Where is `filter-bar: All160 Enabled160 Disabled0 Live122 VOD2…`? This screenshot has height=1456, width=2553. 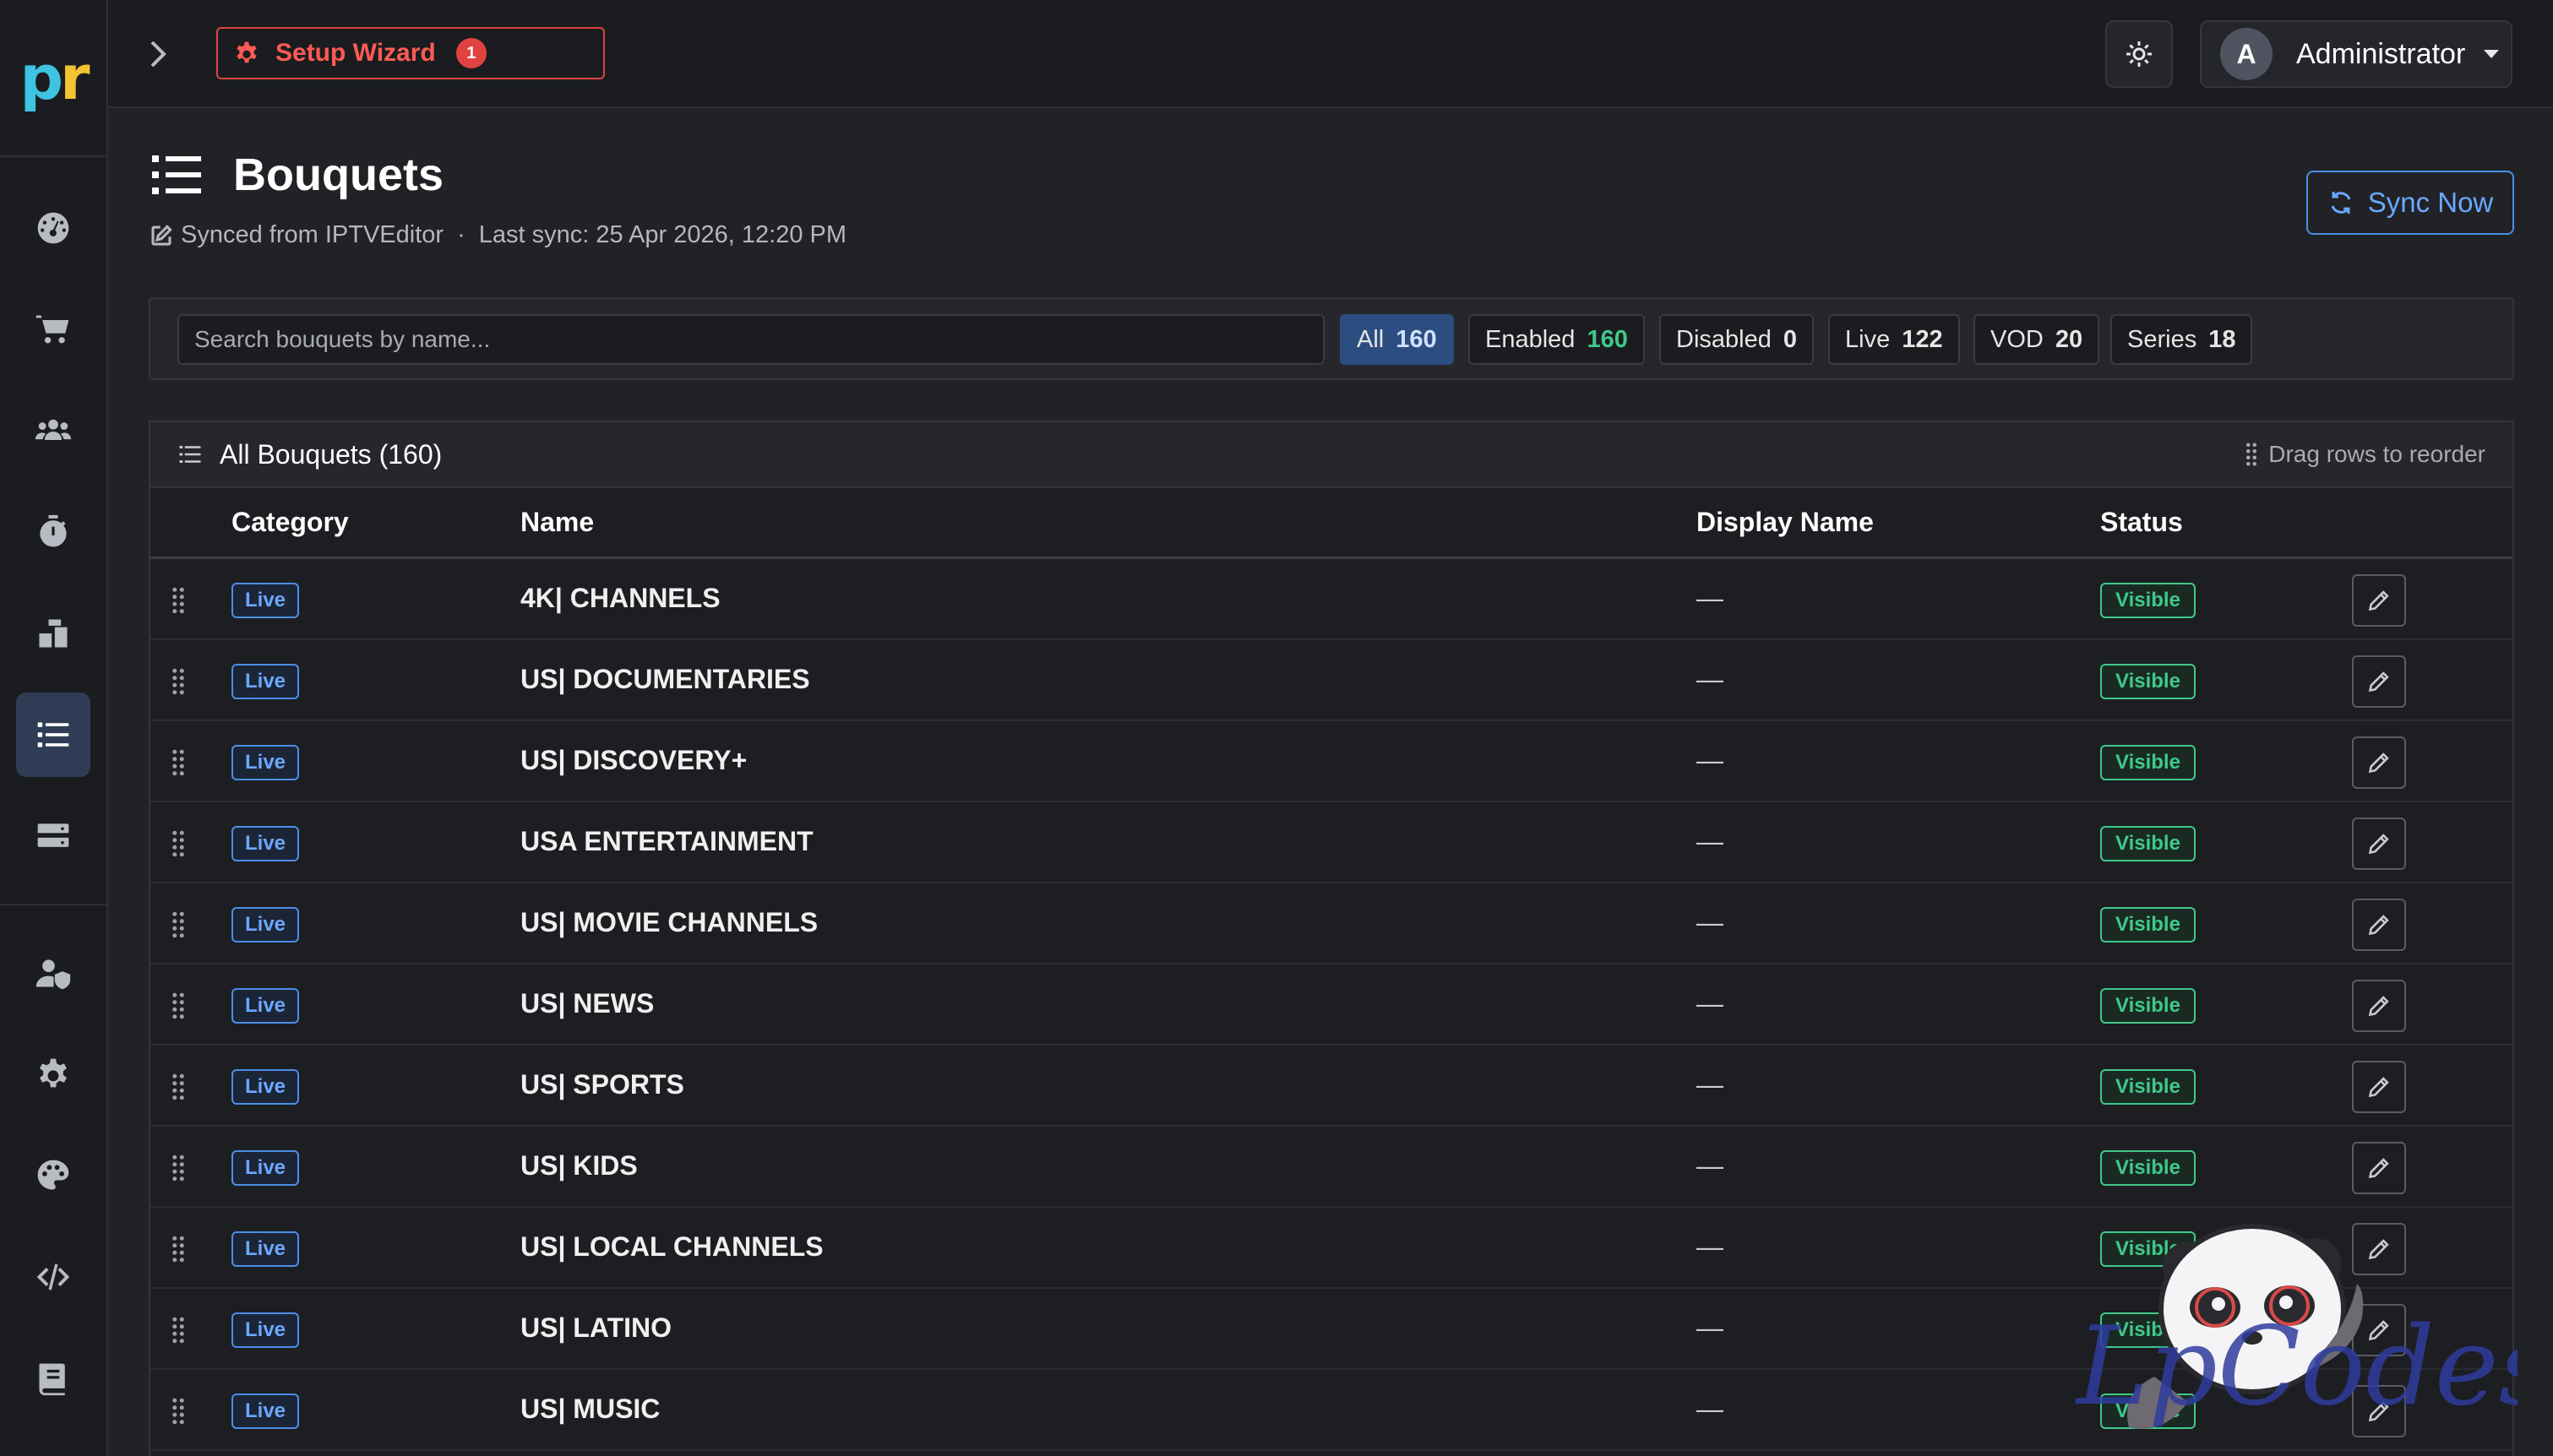 filter-bar: All160 Enabled160 Disabled0 Live122 VOD2… is located at coordinates (1331, 338).